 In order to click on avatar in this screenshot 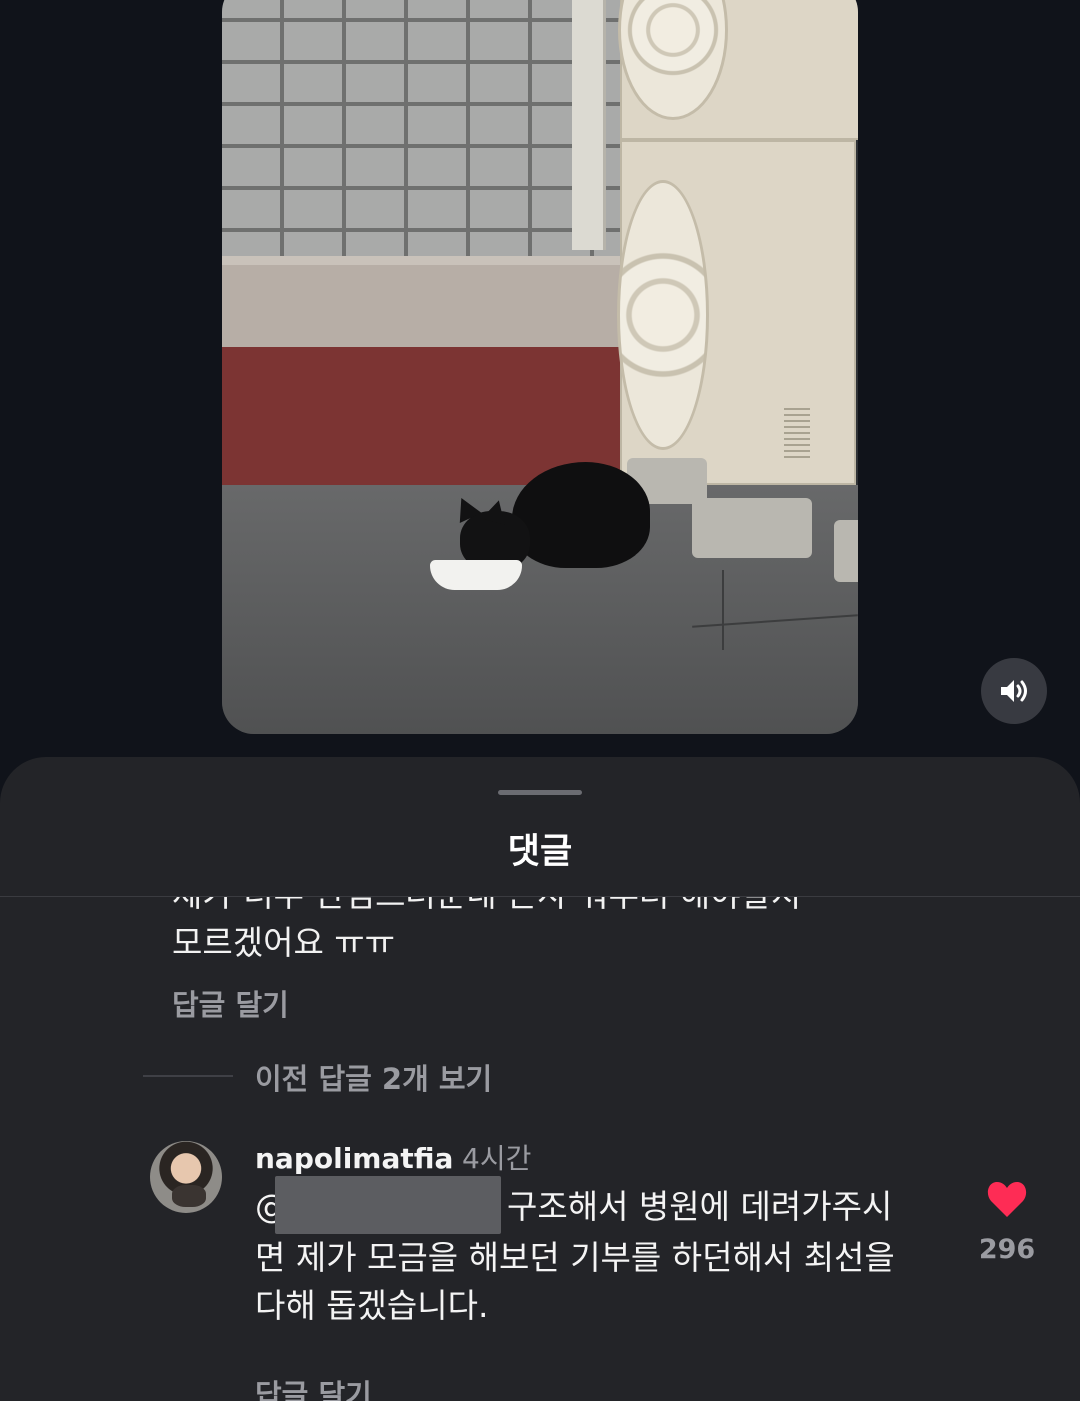, I will do `click(186, 1177)`.